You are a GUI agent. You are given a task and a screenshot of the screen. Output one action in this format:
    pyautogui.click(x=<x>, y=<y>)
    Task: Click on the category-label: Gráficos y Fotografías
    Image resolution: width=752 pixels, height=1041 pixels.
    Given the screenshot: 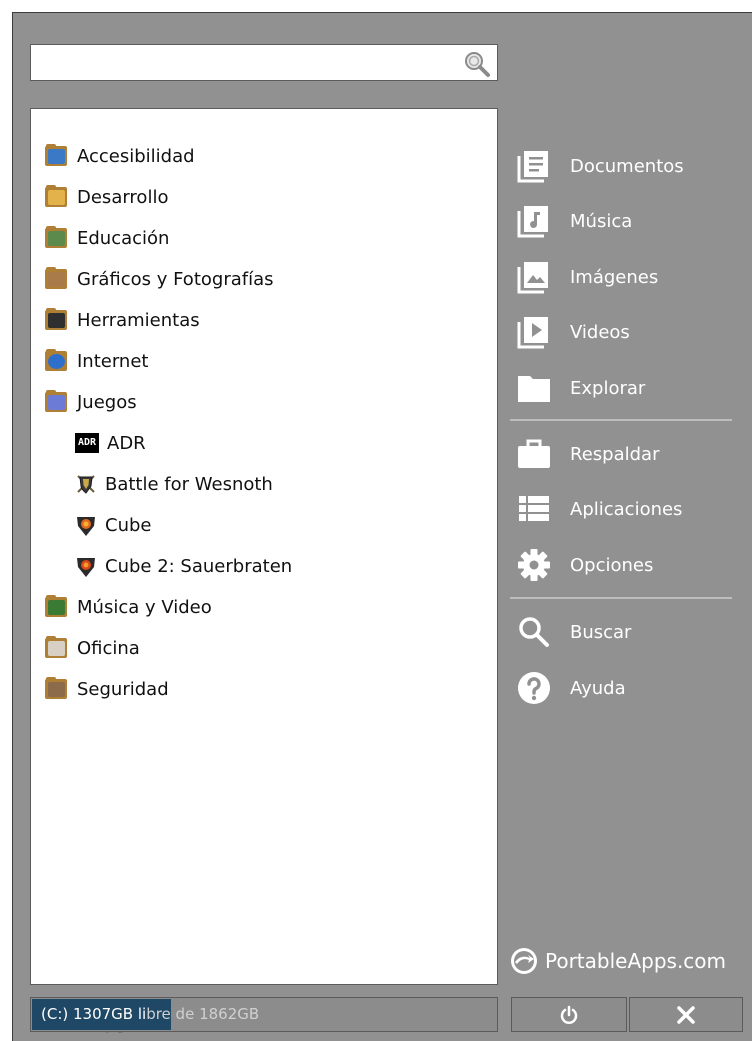 What is the action you would take?
    pyautogui.click(x=175, y=279)
    